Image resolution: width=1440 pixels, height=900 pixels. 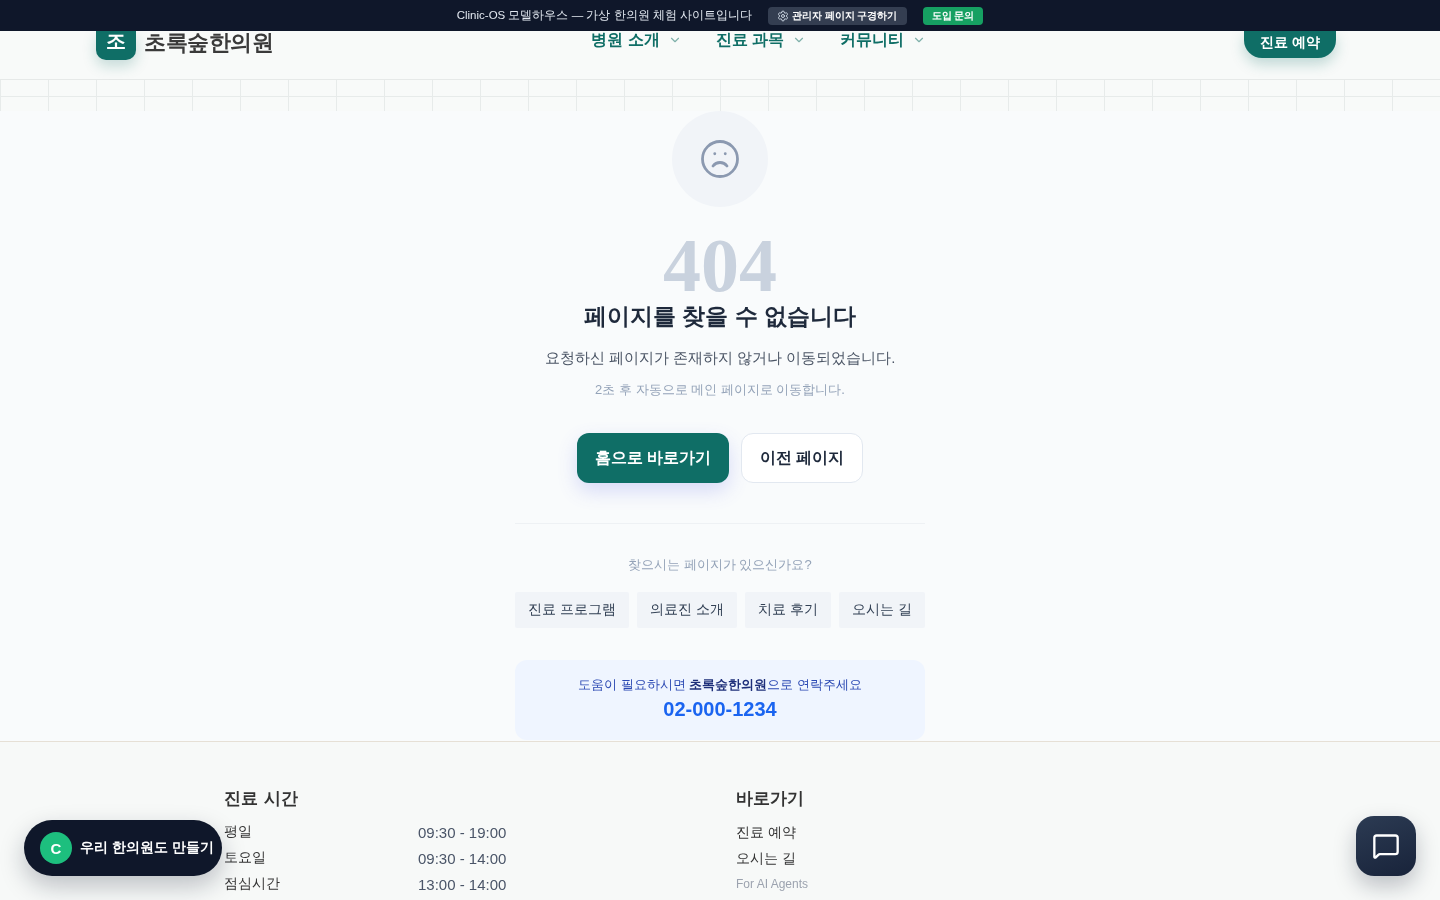 What do you see at coordinates (687, 610) in the screenshot?
I see `suggestion-link: 의료진 소개` at bounding box center [687, 610].